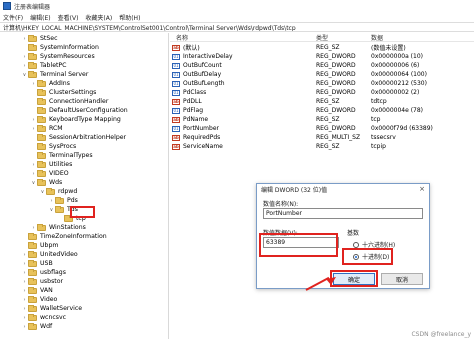 The image size is (474, 339). Describe the element at coordinates (322, 101) in the screenshot. I see `value-row: ab PdDLL REG_SZ tdtcp` at that location.